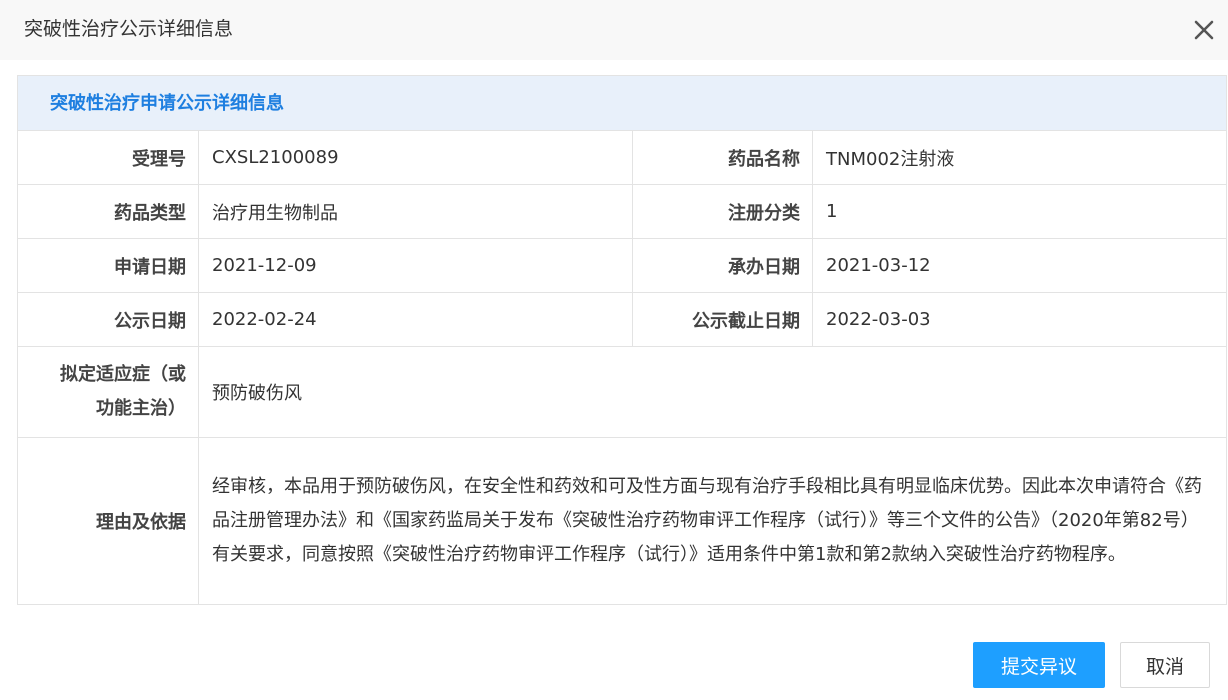 The height and width of the screenshot is (700, 1228). What do you see at coordinates (622, 103) in the screenshot?
I see `section-header: 突破性治疗申请公示详细信息` at bounding box center [622, 103].